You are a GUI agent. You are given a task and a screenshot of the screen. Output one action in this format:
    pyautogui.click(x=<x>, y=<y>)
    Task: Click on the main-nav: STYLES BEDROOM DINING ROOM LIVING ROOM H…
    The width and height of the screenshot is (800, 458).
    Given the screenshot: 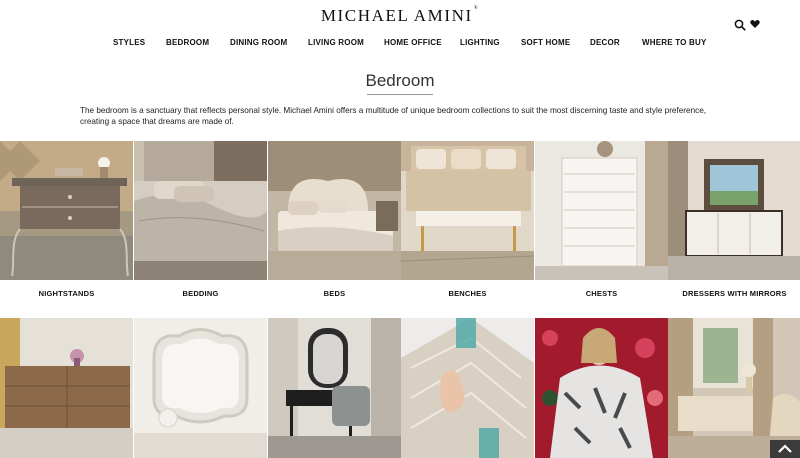 What is the action you would take?
    pyautogui.click(x=400, y=44)
    